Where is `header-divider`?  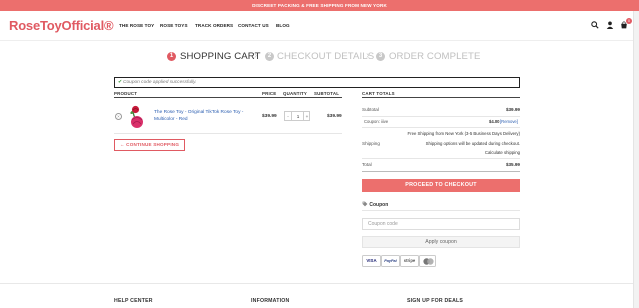
header-divider is located at coordinates (316, 40).